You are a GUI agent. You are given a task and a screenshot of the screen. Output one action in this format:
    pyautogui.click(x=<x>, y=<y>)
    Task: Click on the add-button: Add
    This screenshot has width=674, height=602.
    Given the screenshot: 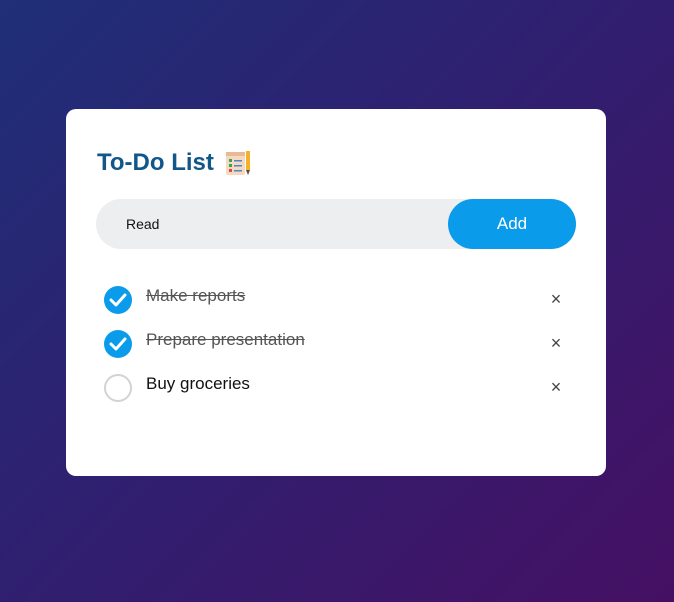 What is the action you would take?
    pyautogui.click(x=512, y=224)
    